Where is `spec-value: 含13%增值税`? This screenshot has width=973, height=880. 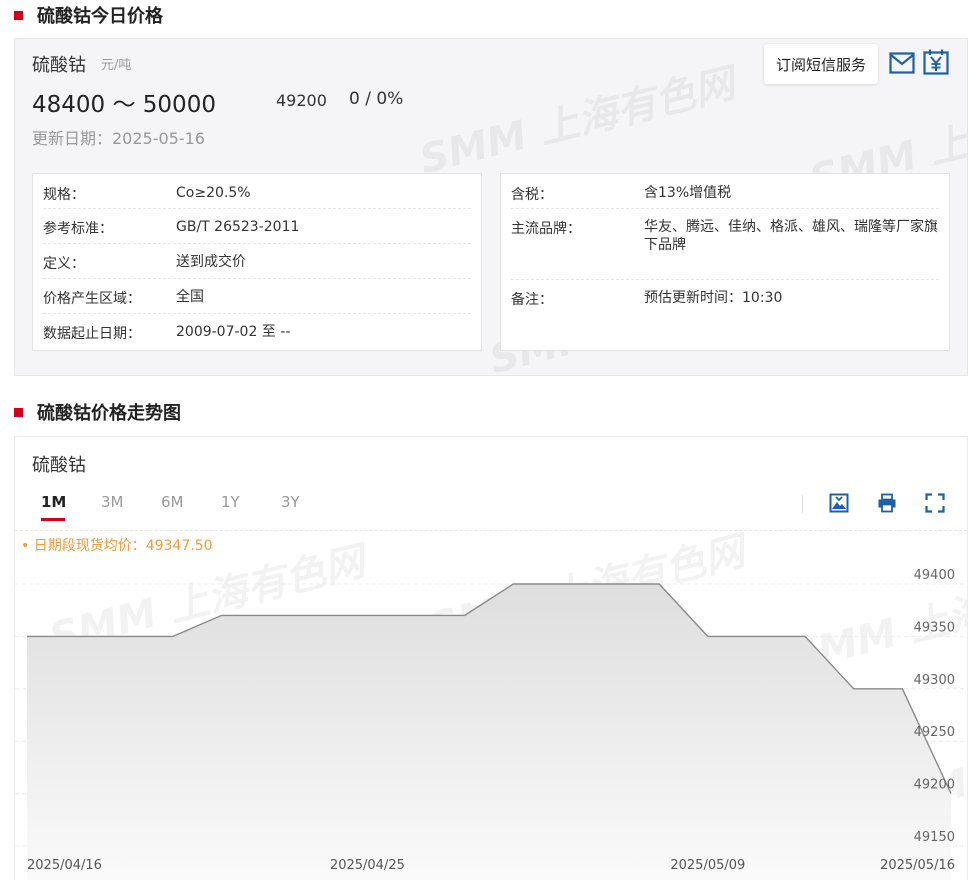 spec-value: 含13%增值税 is located at coordinates (688, 193).